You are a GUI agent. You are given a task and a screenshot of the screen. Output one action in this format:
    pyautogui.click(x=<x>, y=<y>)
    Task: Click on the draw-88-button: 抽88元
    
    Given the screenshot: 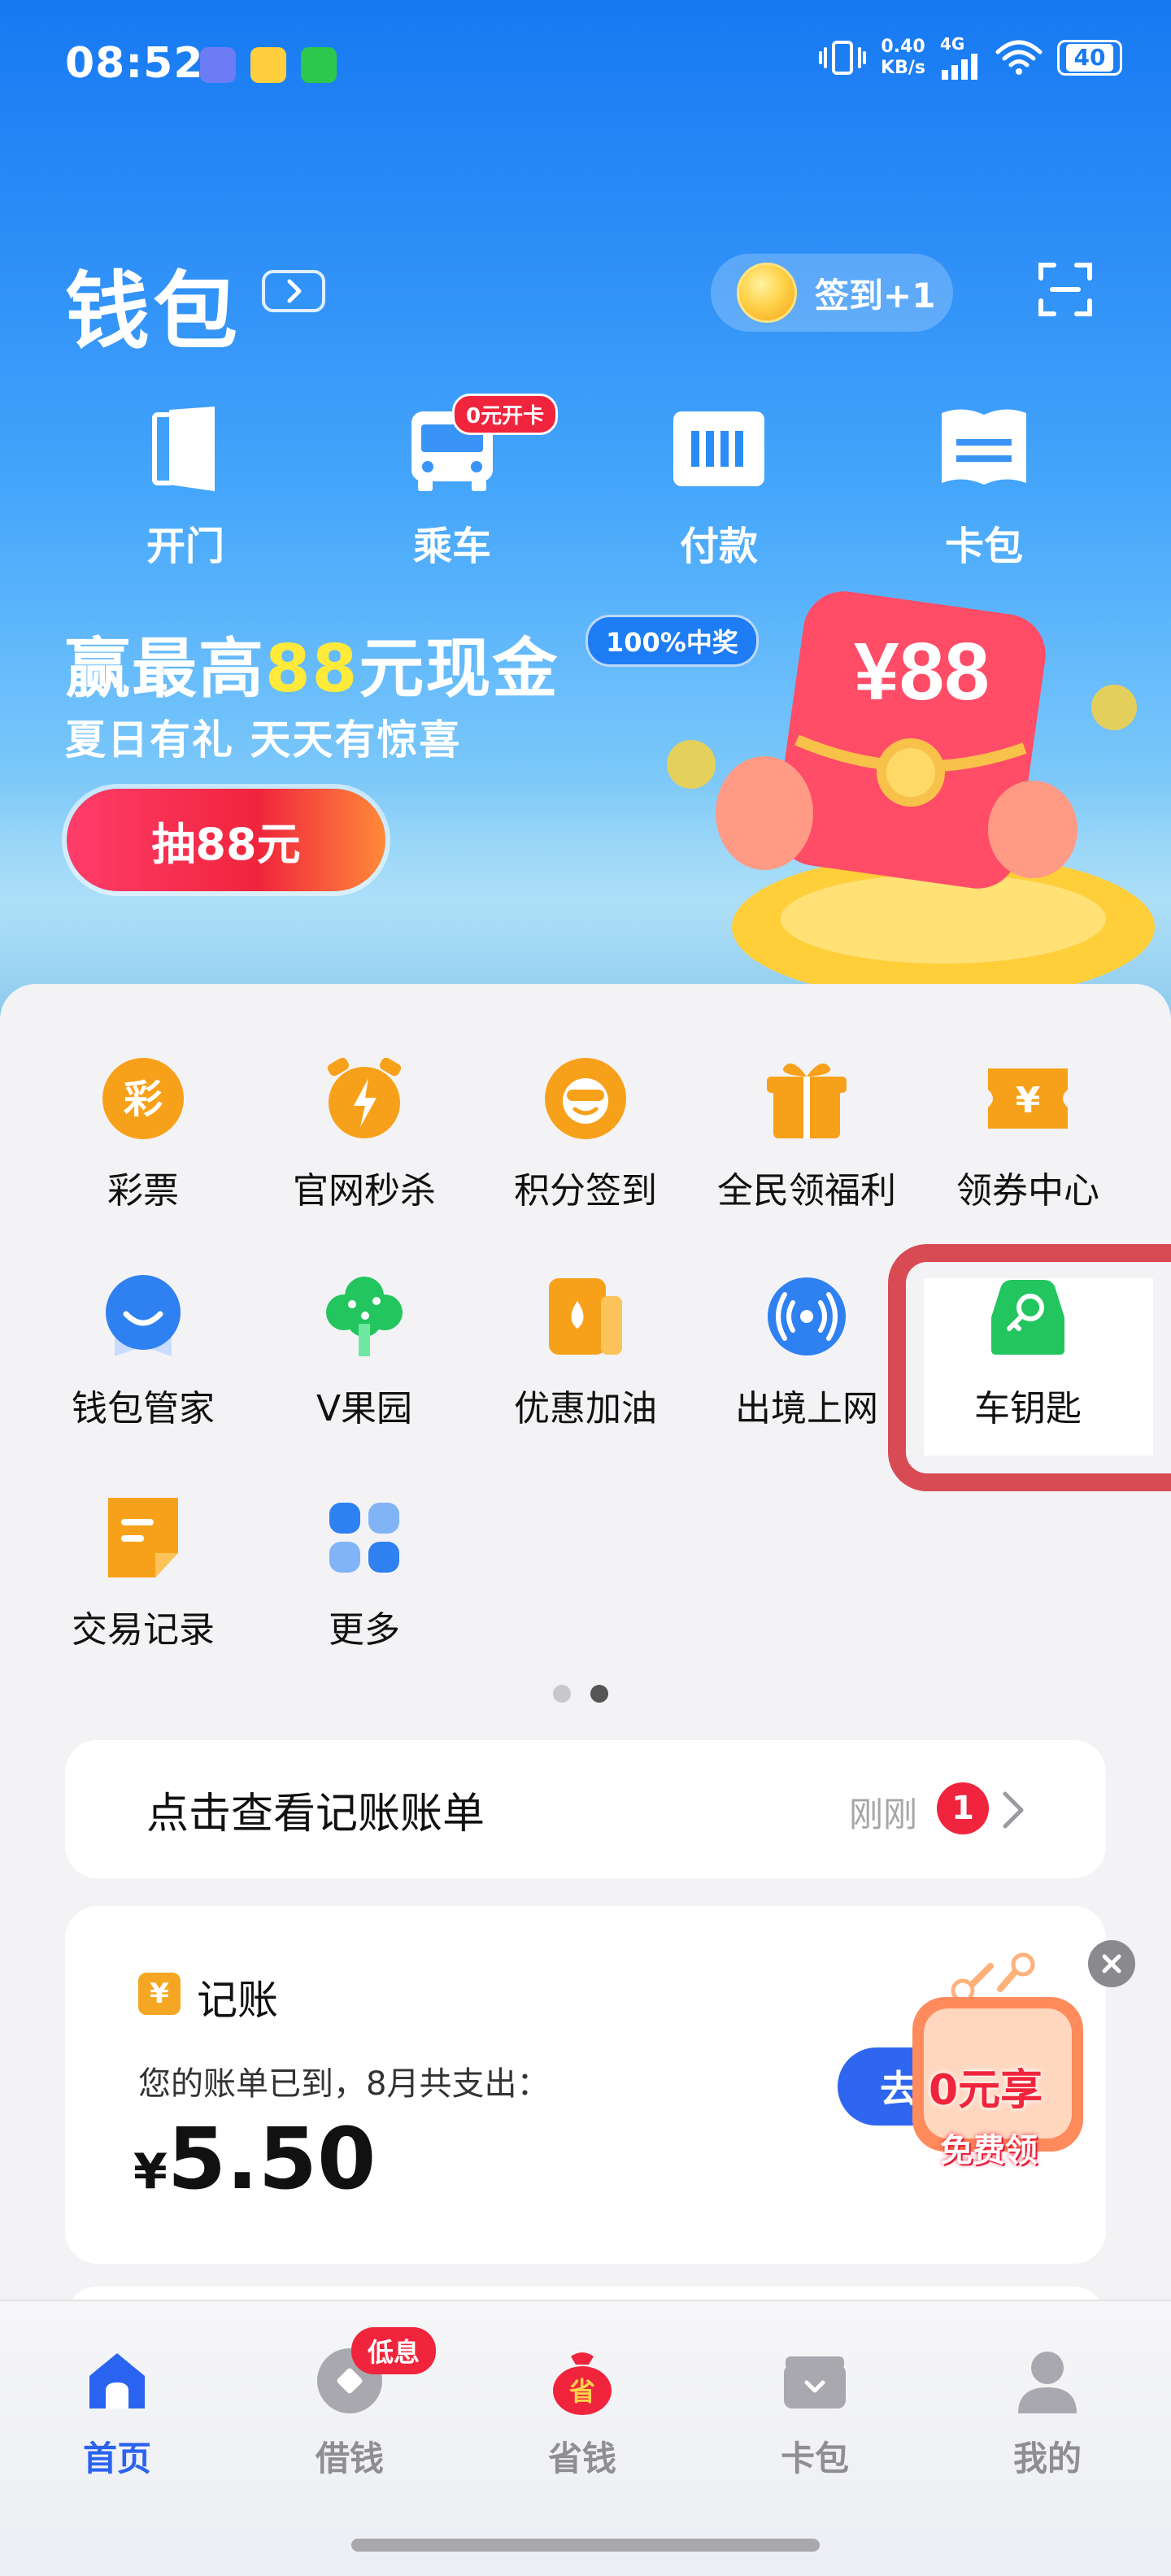 What is the action you would take?
    pyautogui.click(x=226, y=840)
    